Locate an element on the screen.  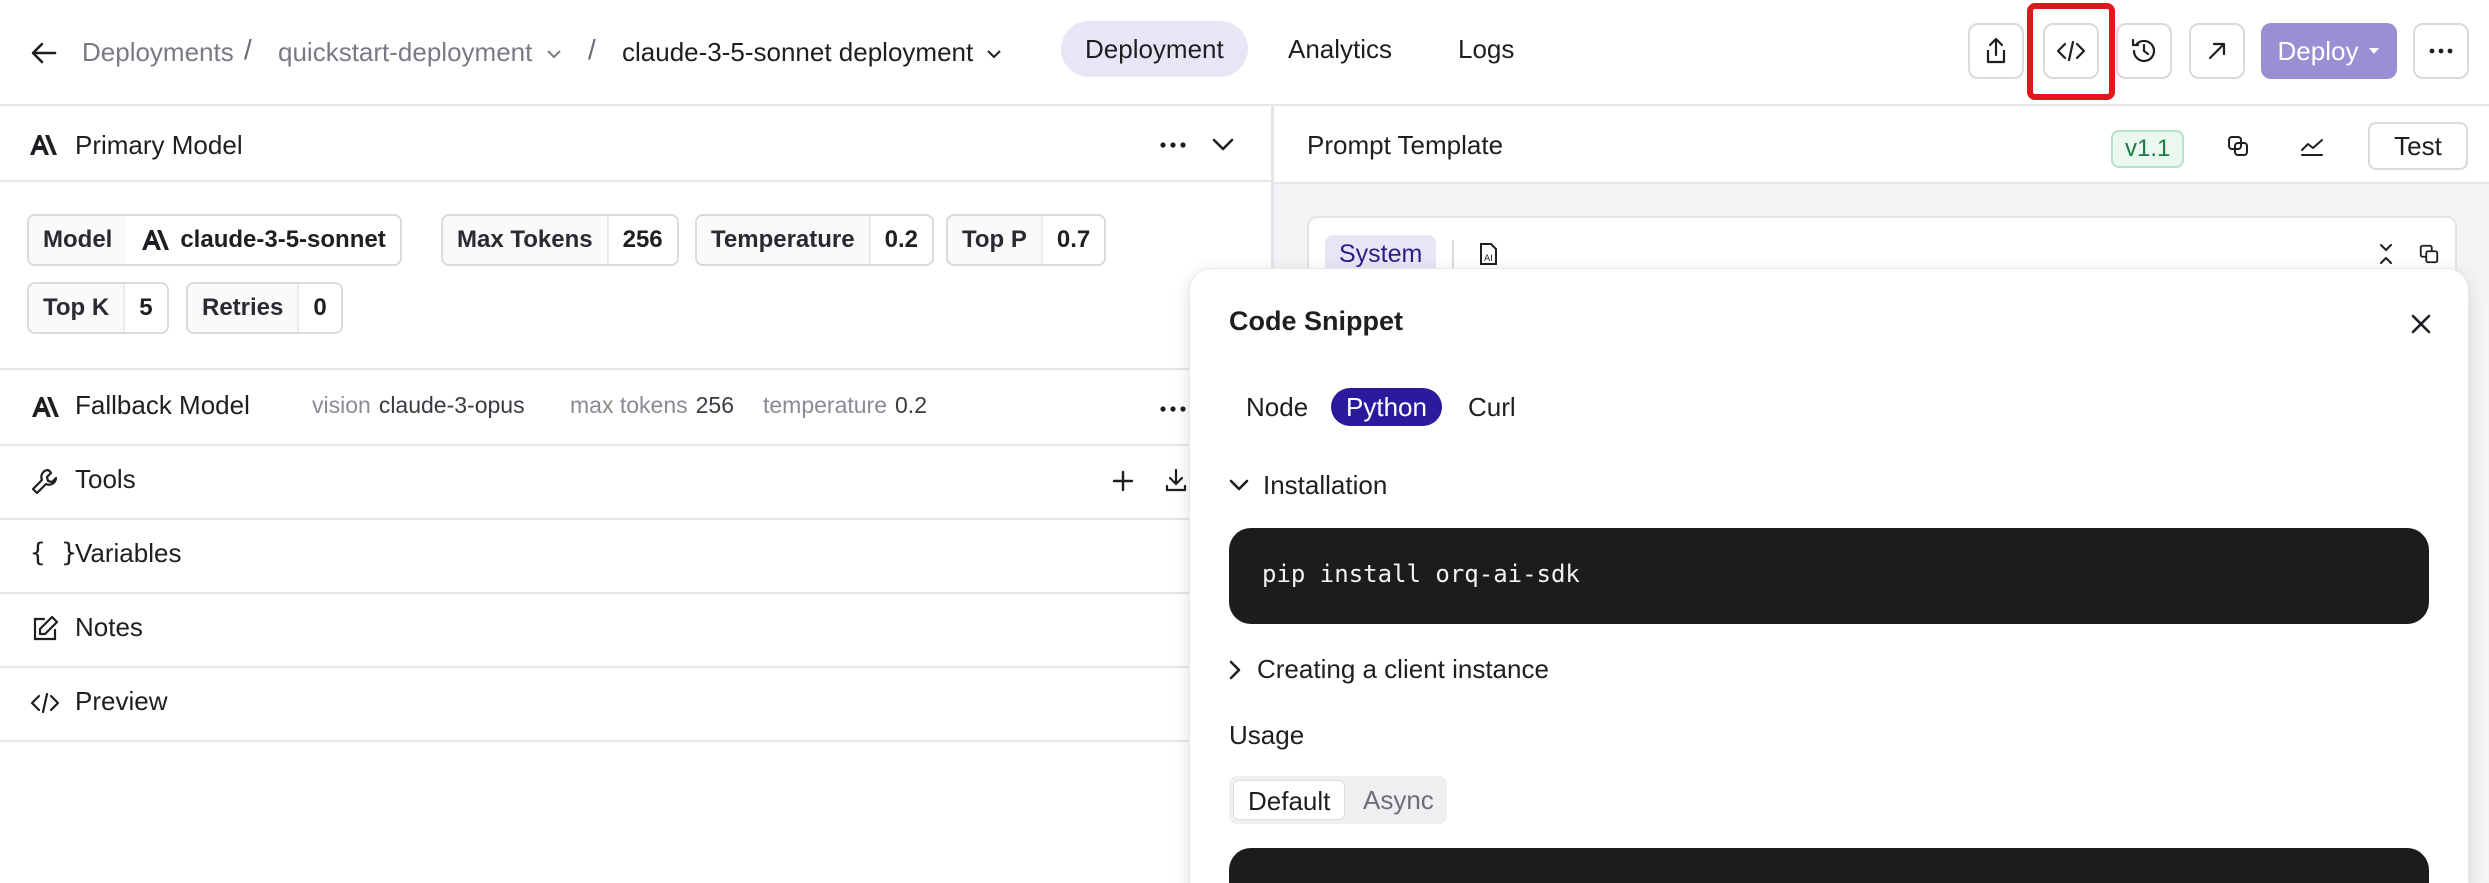
svg-text: AI is located at coordinates (1488, 259).